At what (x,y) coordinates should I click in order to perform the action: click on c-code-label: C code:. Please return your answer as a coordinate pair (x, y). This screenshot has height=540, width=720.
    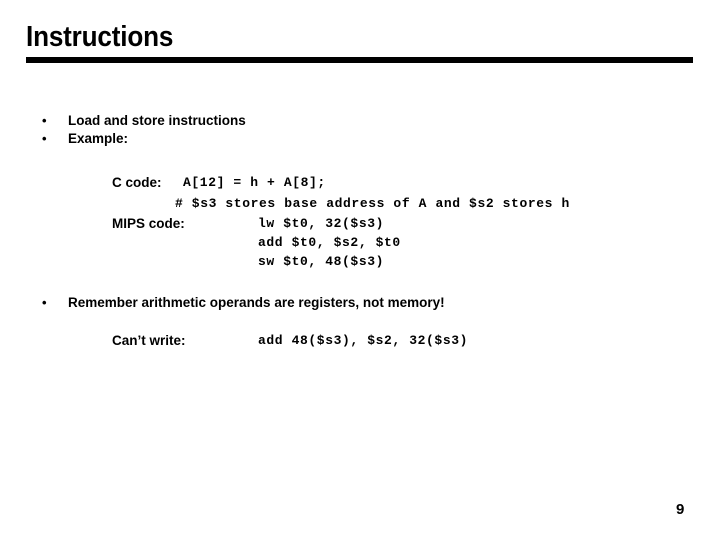
    Looking at the image, I should click on (137, 182).